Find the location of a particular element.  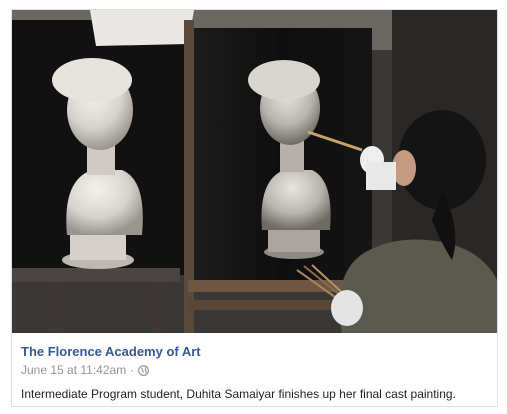

post-time-row: June 15 at 11:42am · is located at coordinates (256, 370).